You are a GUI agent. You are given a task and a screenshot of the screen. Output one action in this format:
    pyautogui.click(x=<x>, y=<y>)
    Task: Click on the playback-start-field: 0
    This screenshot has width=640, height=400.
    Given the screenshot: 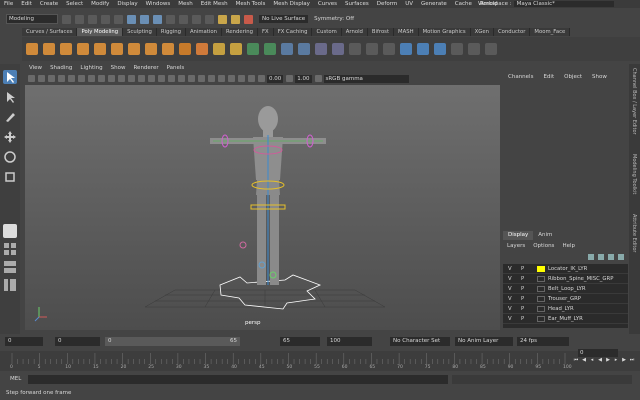 What is the action you would take?
    pyautogui.click(x=77, y=341)
    